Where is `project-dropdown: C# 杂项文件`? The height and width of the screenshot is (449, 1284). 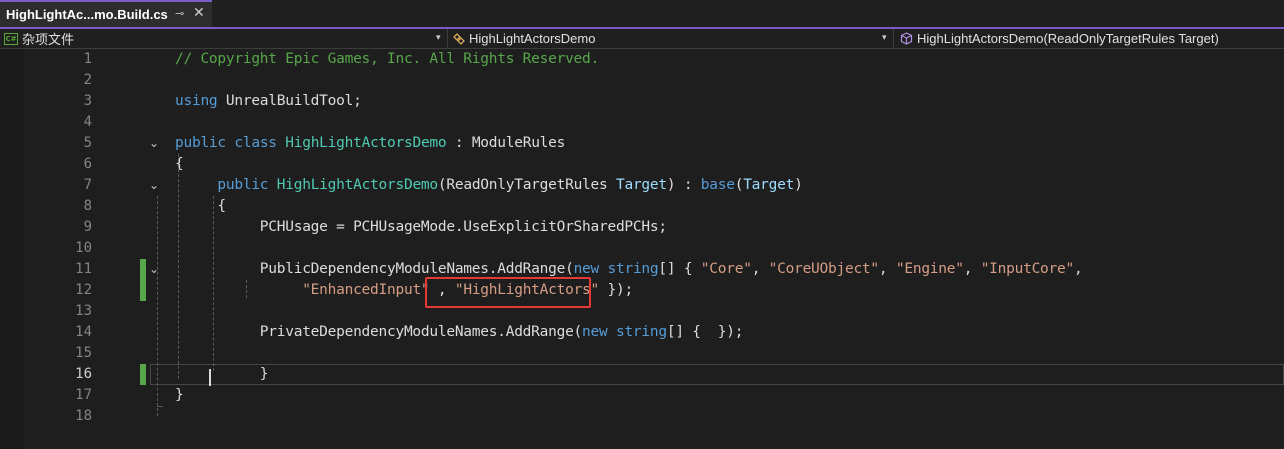 project-dropdown: C# 杂项文件 is located at coordinates (224, 38).